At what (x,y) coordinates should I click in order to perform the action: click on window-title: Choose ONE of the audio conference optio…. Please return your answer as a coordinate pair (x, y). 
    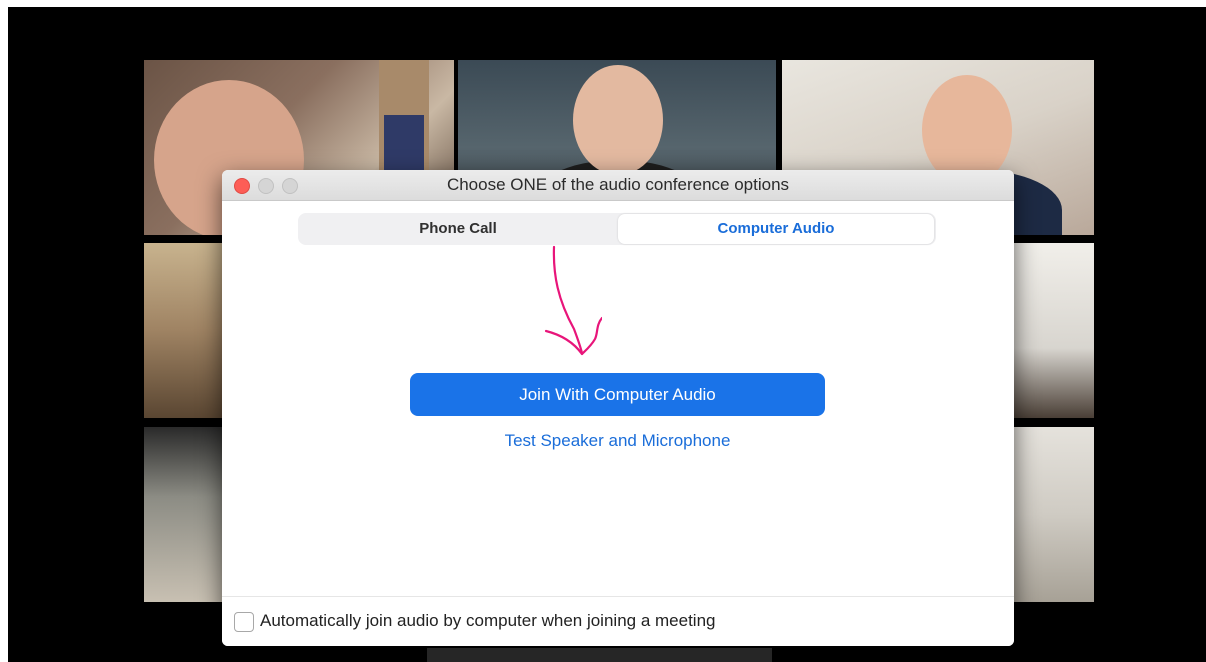
    Looking at the image, I should click on (618, 184).